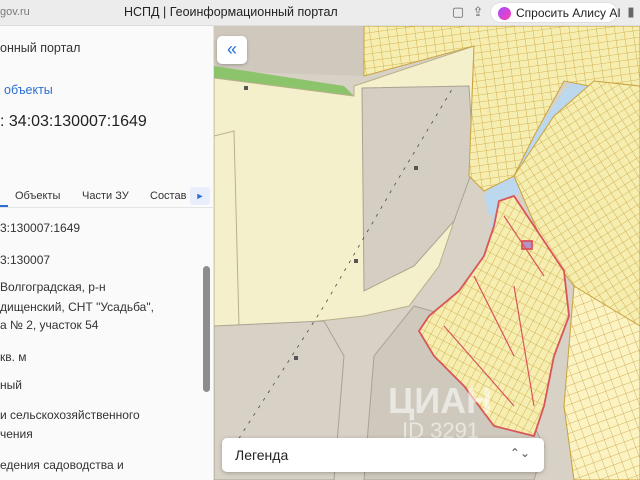 The width and height of the screenshot is (640, 480). What do you see at coordinates (231, 12) in the screenshot?
I see `page-title: НСПД | Геоинформационный портал` at bounding box center [231, 12].